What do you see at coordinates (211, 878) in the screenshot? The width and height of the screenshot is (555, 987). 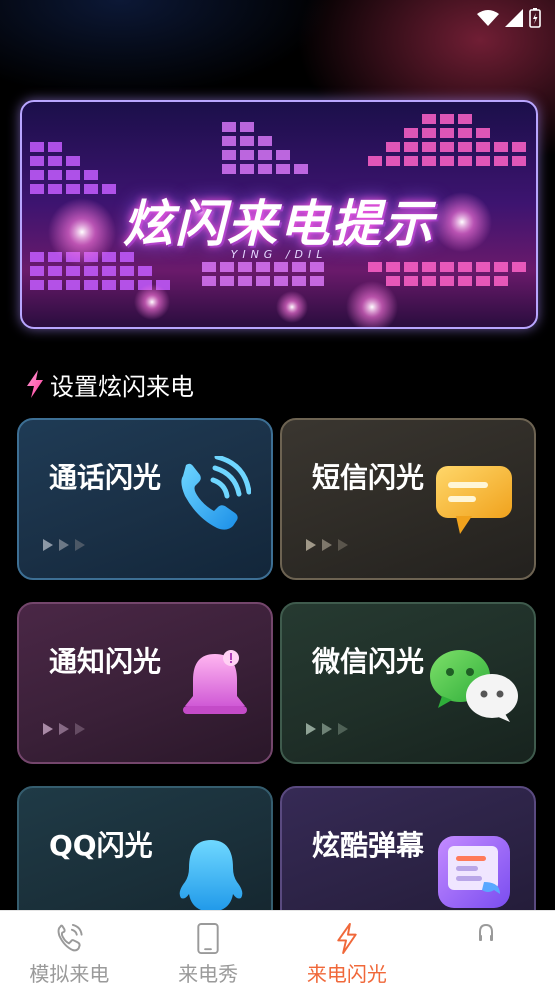 I see `qq-icon` at bounding box center [211, 878].